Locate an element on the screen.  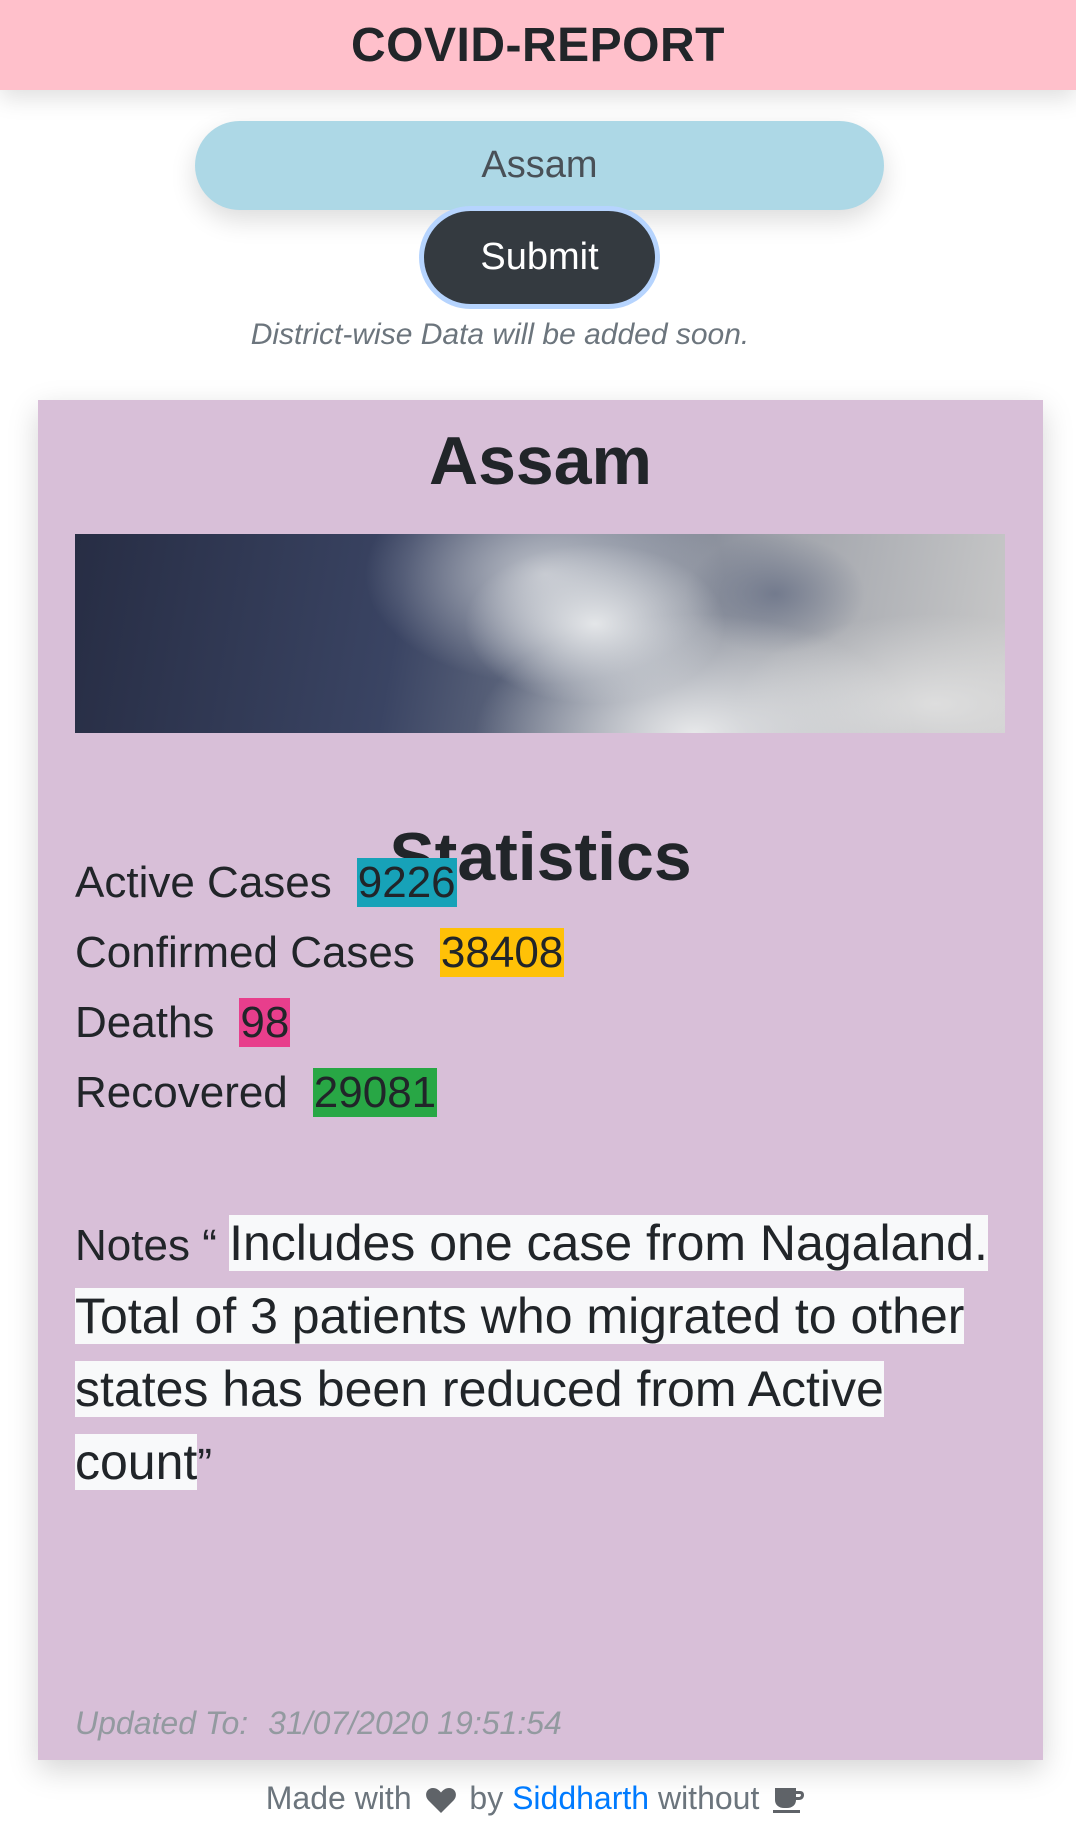
district-note: District-wise Data will be added soon. is located at coordinates (500, 334).